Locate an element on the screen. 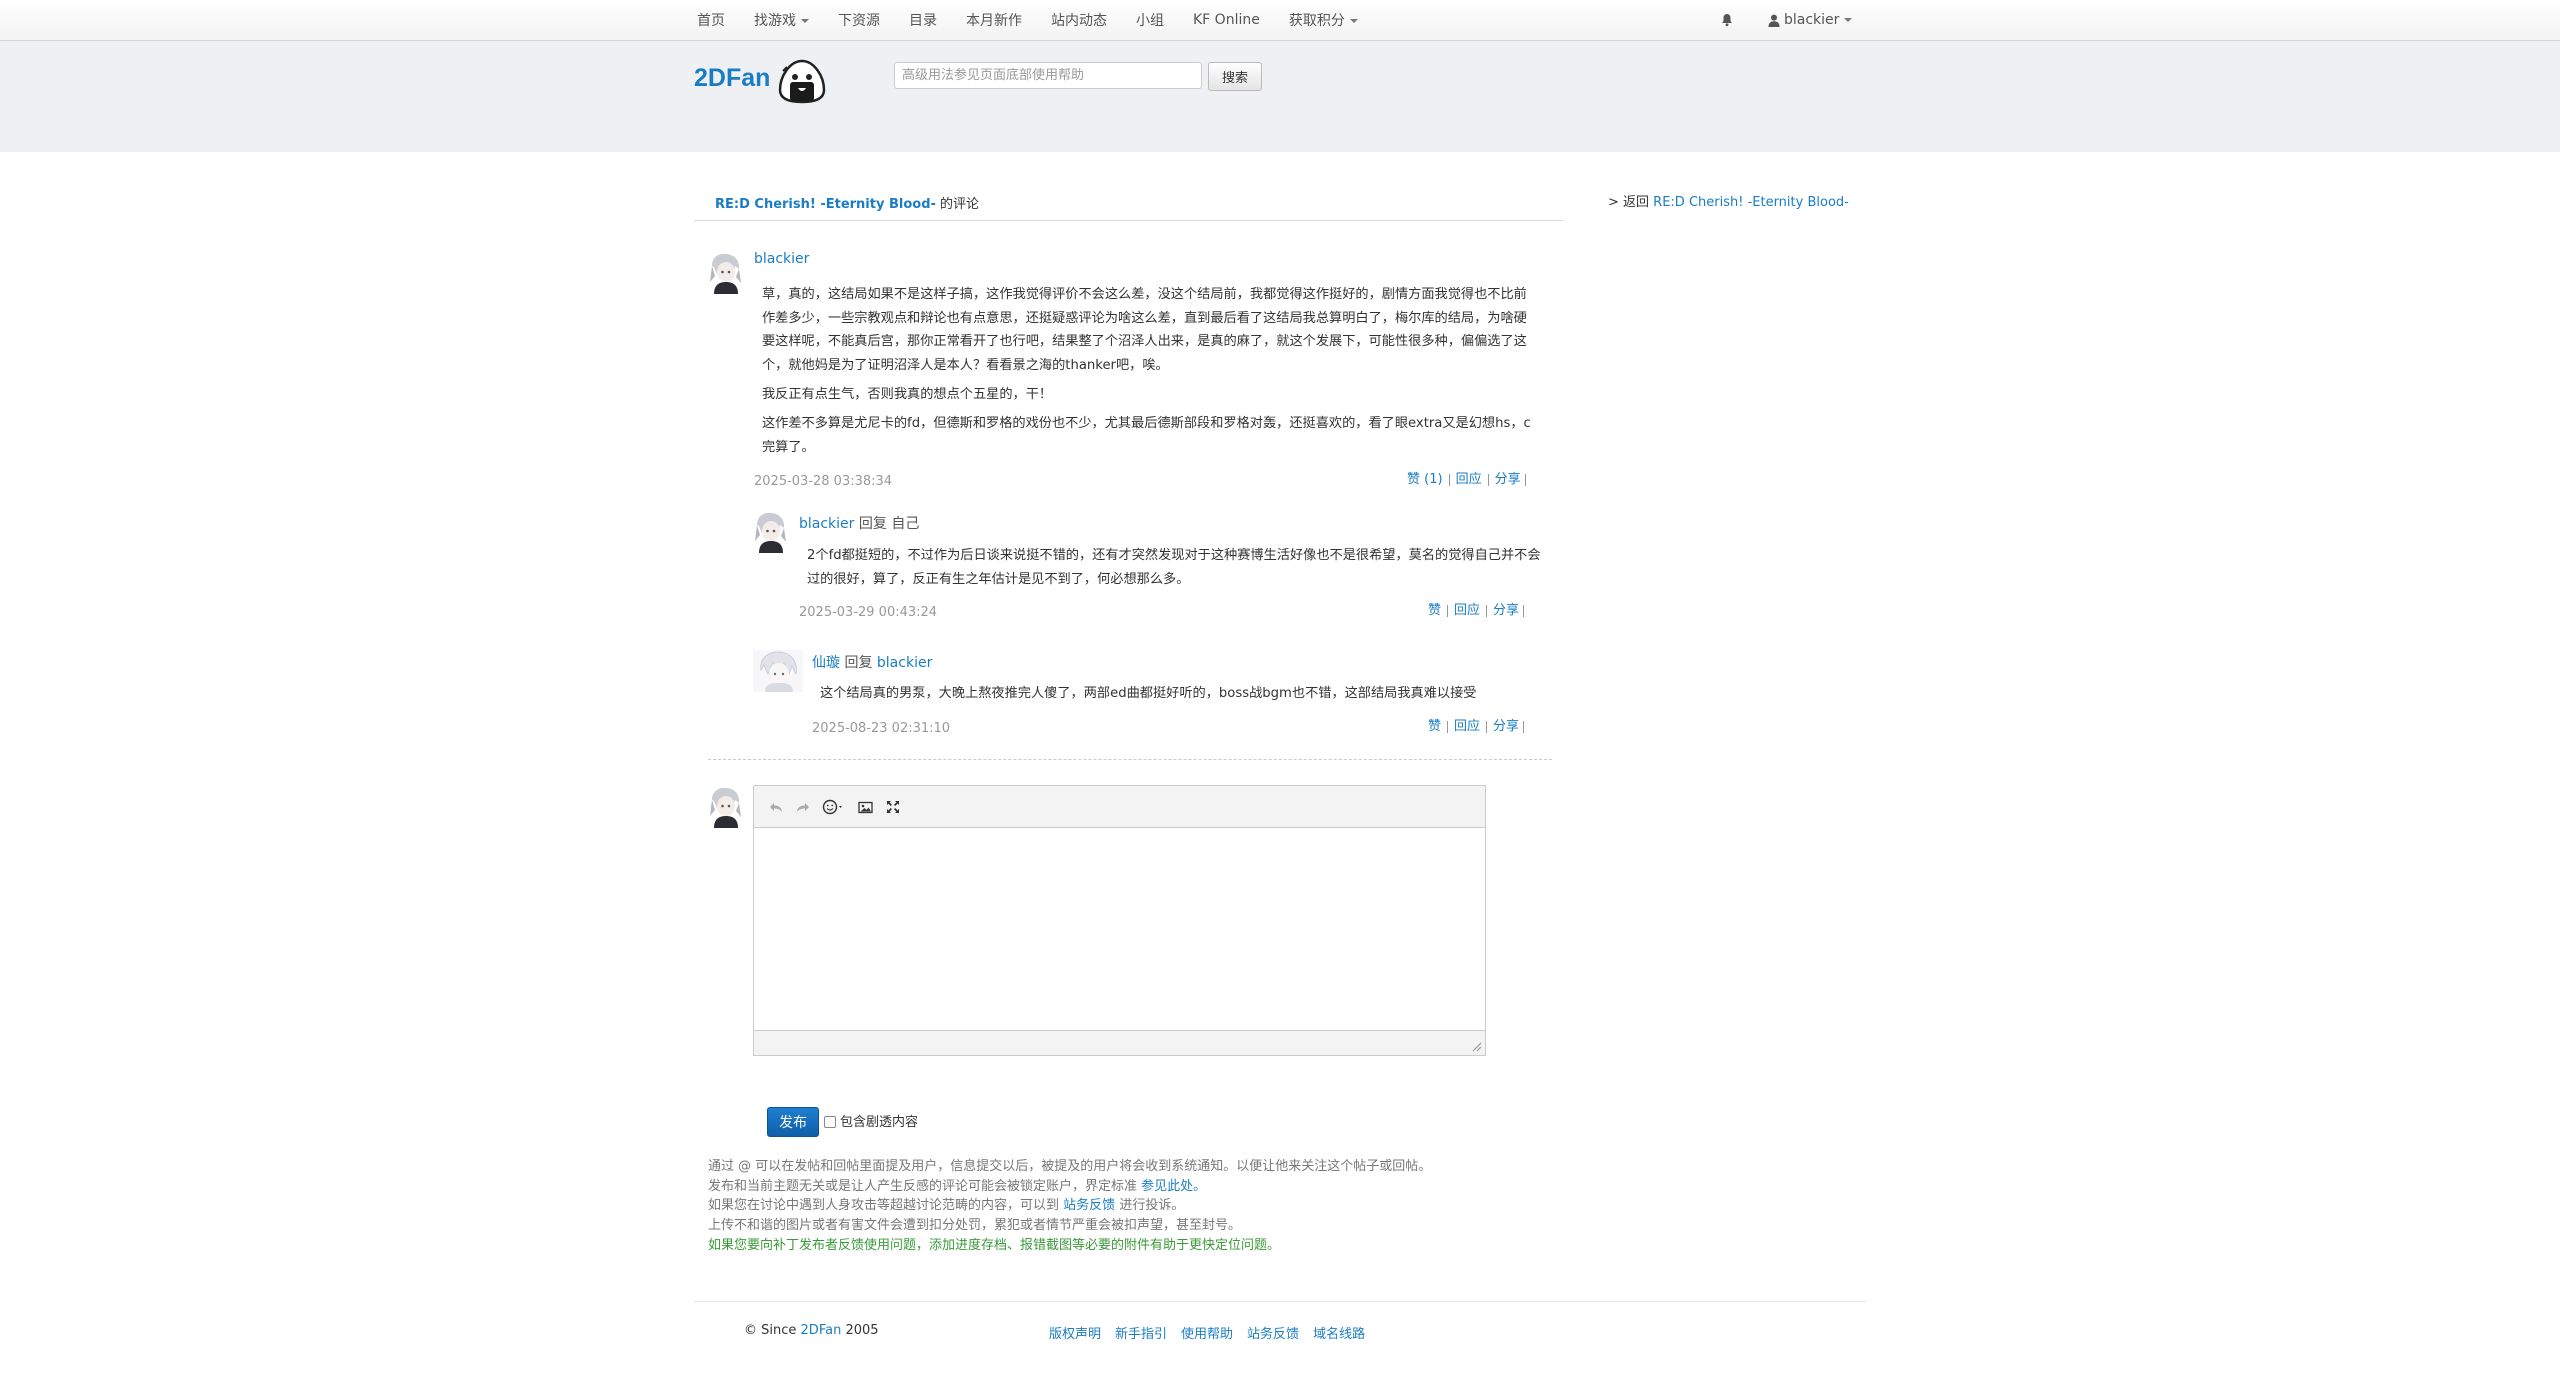 The width and height of the screenshot is (2560, 1393). note-text: 如果您在讨论中遇到人身攻击等超越讨论范畴的内容，可以到 is located at coordinates (884, 1206).